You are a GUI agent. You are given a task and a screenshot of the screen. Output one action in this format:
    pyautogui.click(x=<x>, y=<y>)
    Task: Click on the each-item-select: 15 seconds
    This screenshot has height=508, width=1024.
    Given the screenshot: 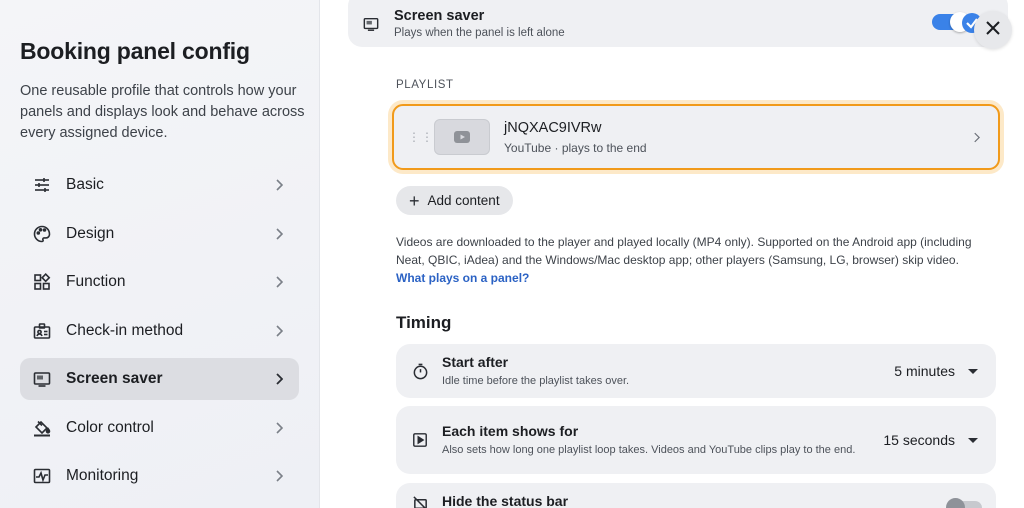 What is the action you would take?
    pyautogui.click(x=930, y=440)
    